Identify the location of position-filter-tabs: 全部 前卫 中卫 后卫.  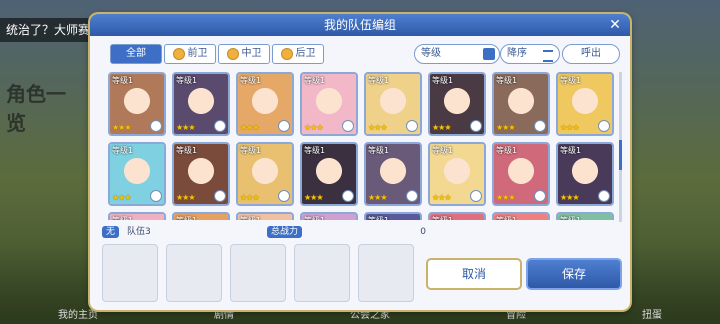
(218, 54).